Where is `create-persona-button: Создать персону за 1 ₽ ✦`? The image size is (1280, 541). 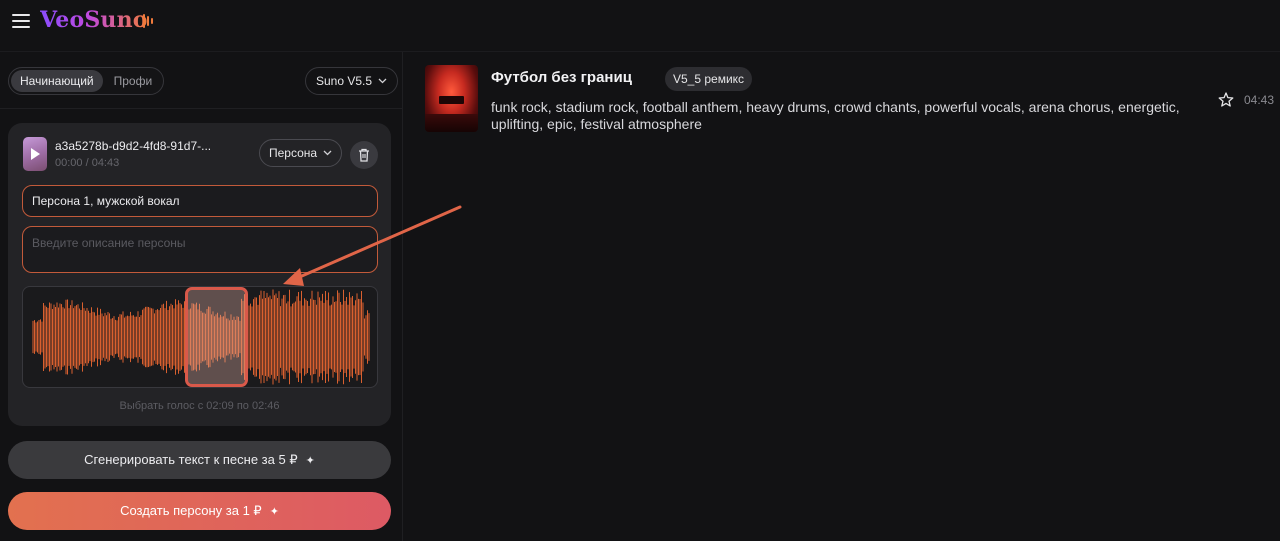 create-persona-button: Создать персону за 1 ₽ ✦ is located at coordinates (199, 511).